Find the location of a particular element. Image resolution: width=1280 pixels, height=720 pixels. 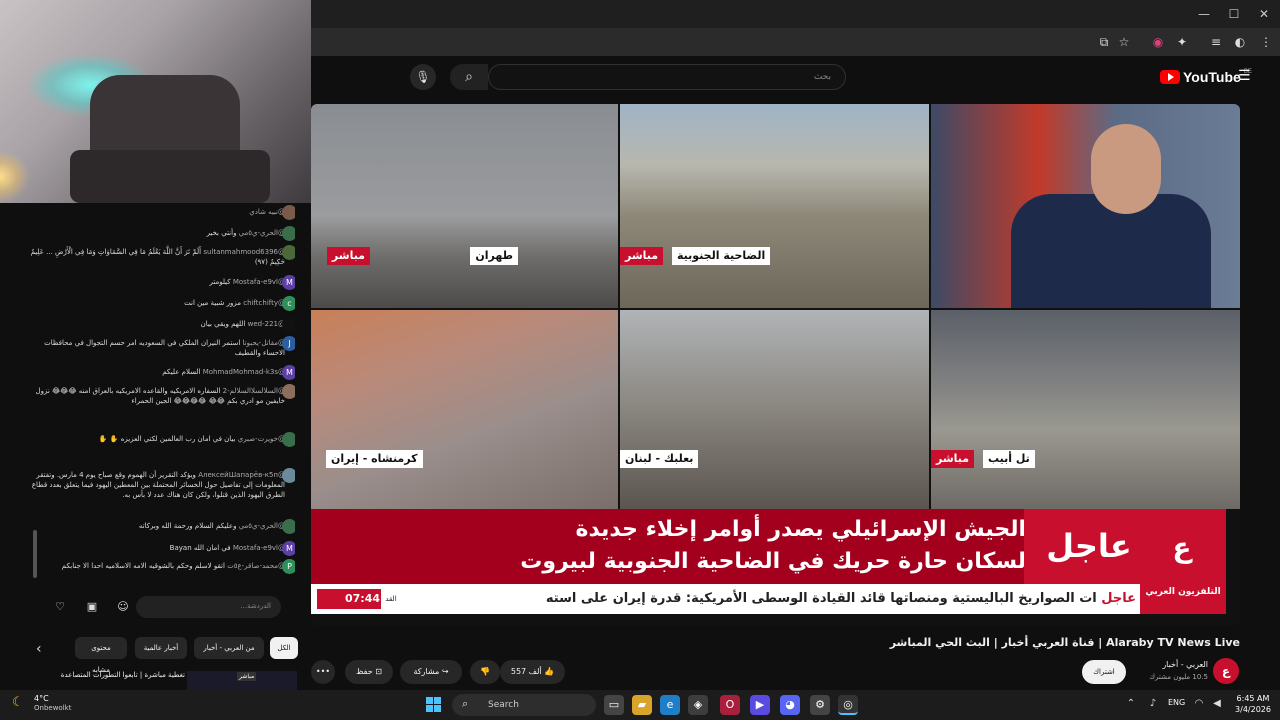

edge-icon: e is located at coordinates (670, 705).